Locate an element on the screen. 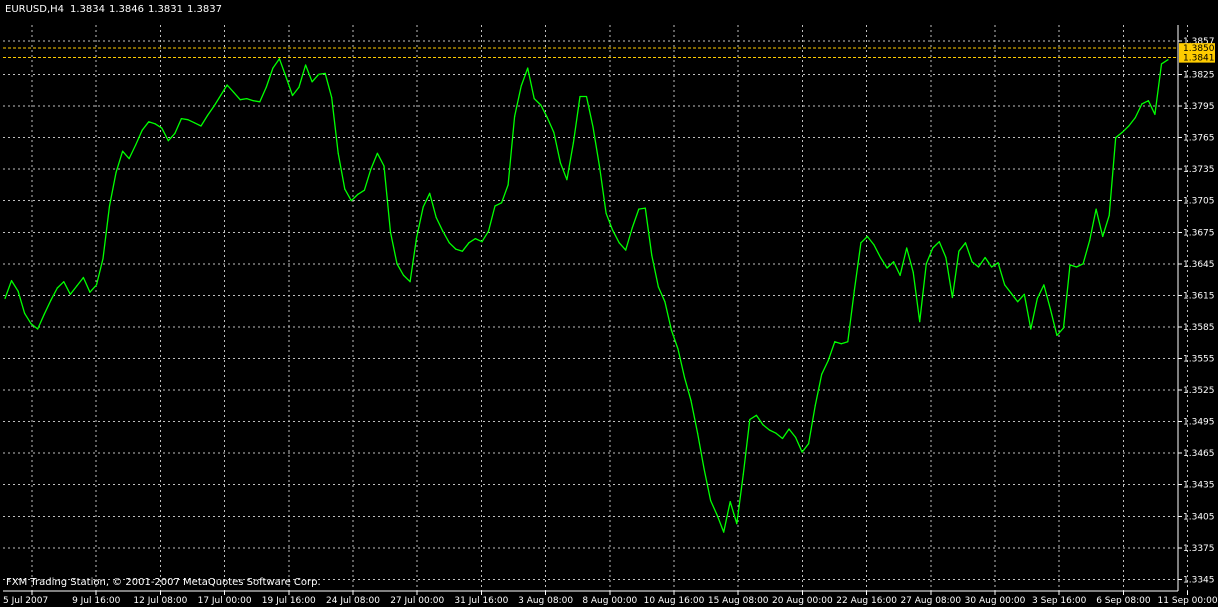 The width and height of the screenshot is (1218, 607). ohlc-values: 1.3834 1.3846 1.3831 1.3837 is located at coordinates (148, 9).